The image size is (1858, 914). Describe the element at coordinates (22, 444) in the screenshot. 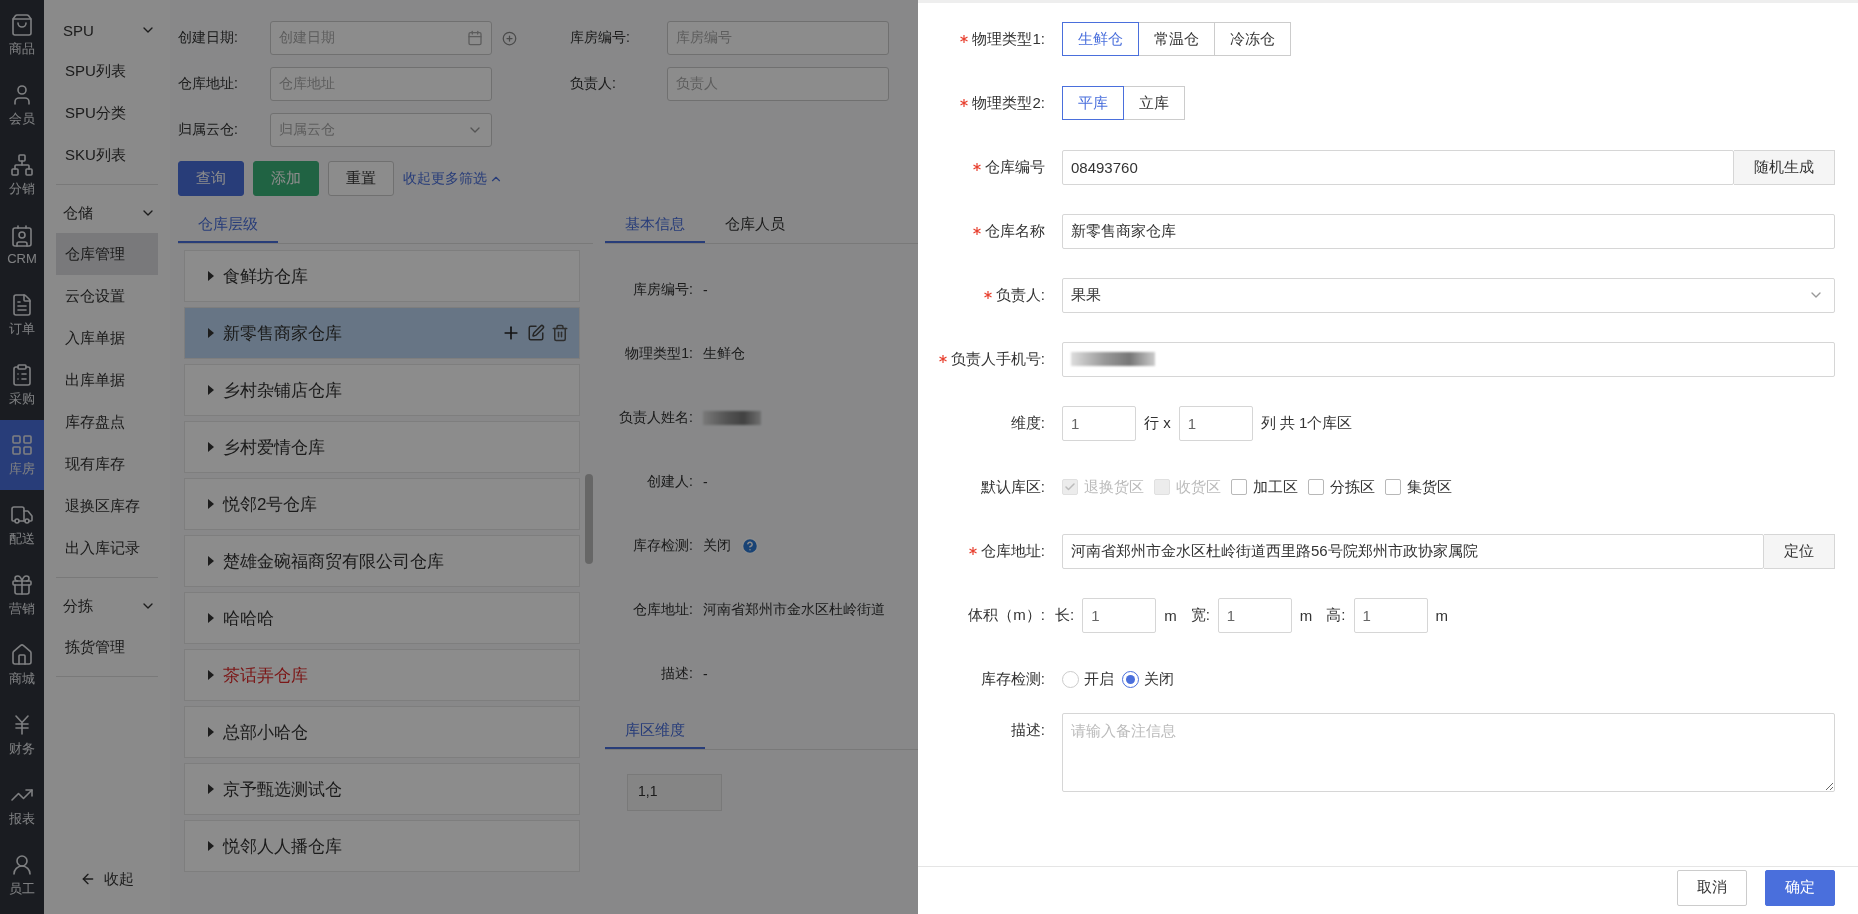

I see `grid-icon` at that location.